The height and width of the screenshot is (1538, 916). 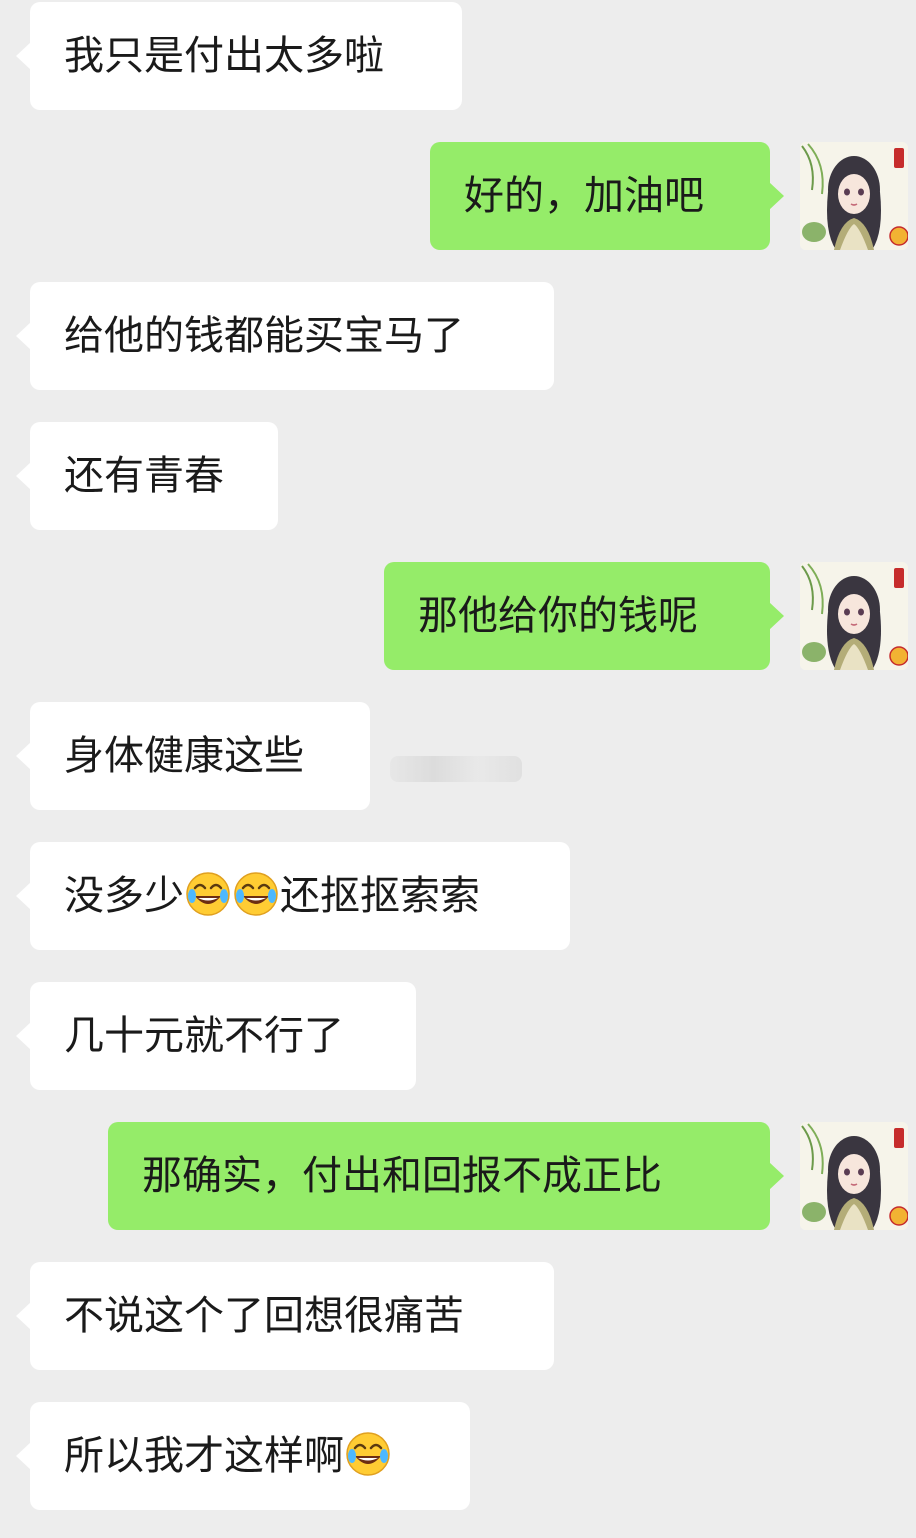 I want to click on incoming-message-bubble: 所以我才这样啊, so click(x=243, y=1456).